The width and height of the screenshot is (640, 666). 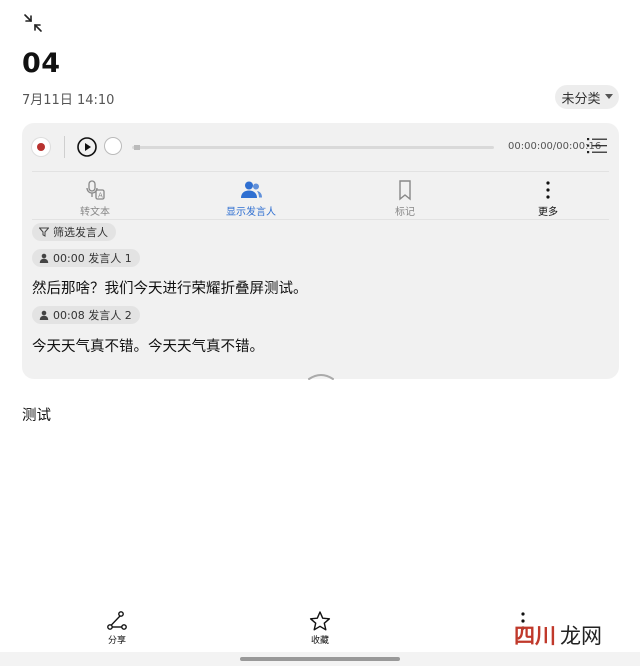 What do you see at coordinates (548, 190) in the screenshot?
I see `more-vertical-icon` at bounding box center [548, 190].